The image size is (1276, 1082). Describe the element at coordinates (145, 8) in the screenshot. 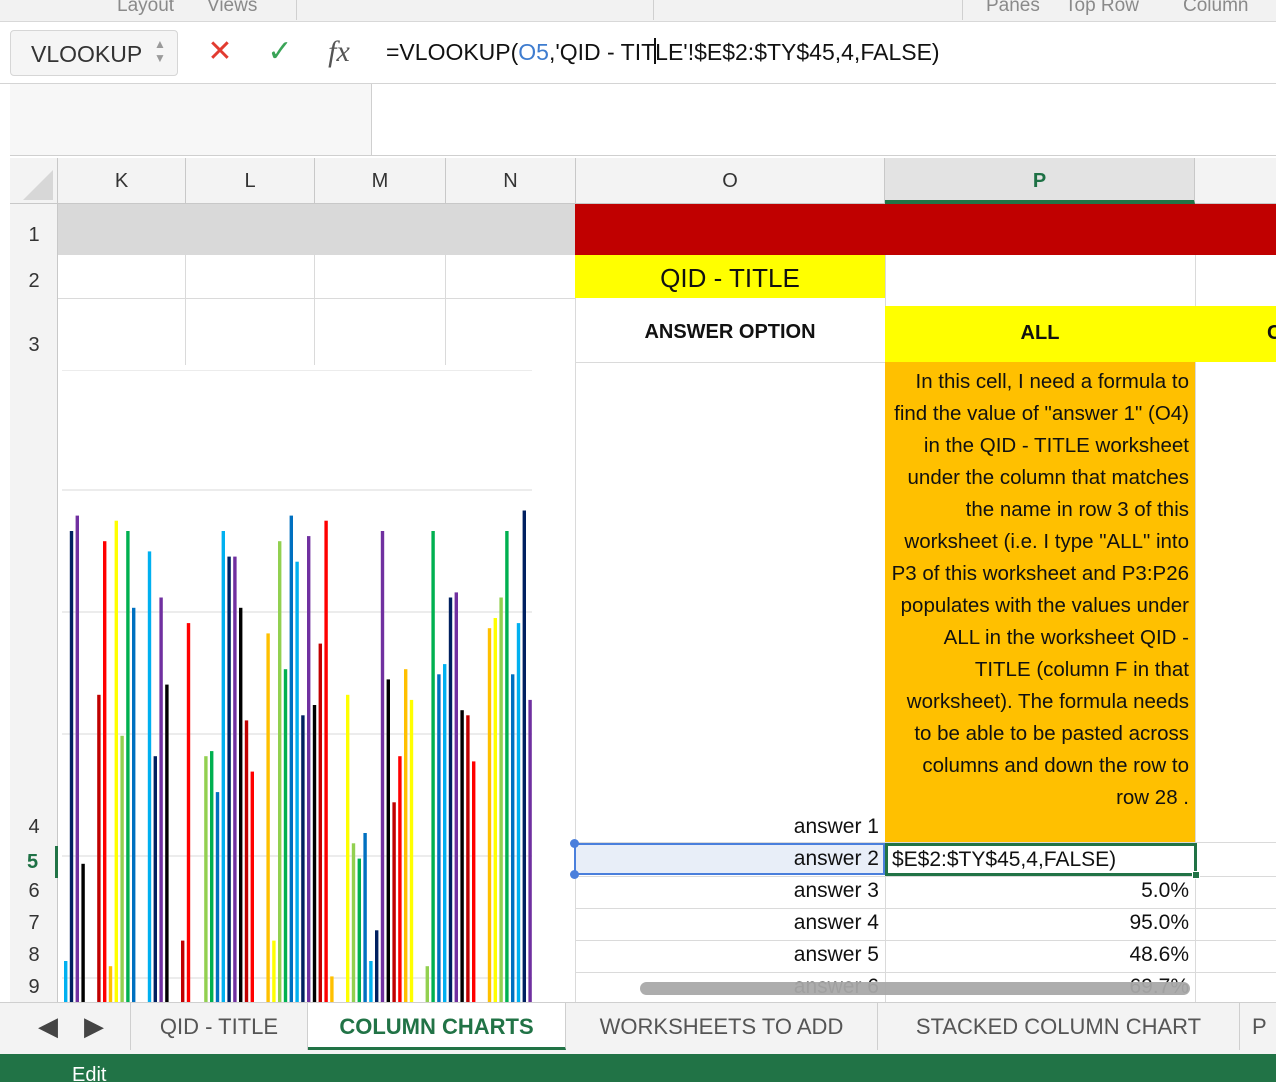

I see `ribbon-layout-label: Layout` at that location.